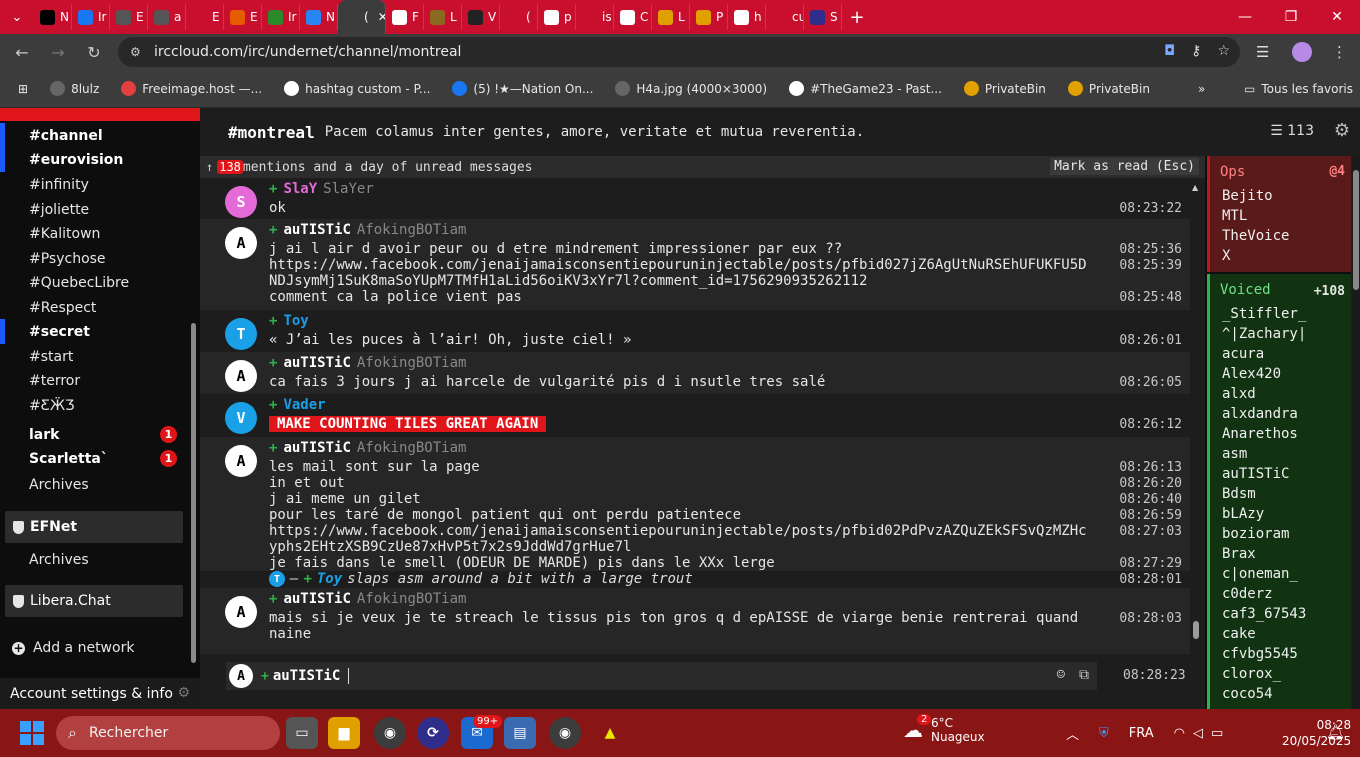  What do you see at coordinates (168, 733) in the screenshot?
I see `taskbar-search: ⌕ Rechercher` at bounding box center [168, 733].